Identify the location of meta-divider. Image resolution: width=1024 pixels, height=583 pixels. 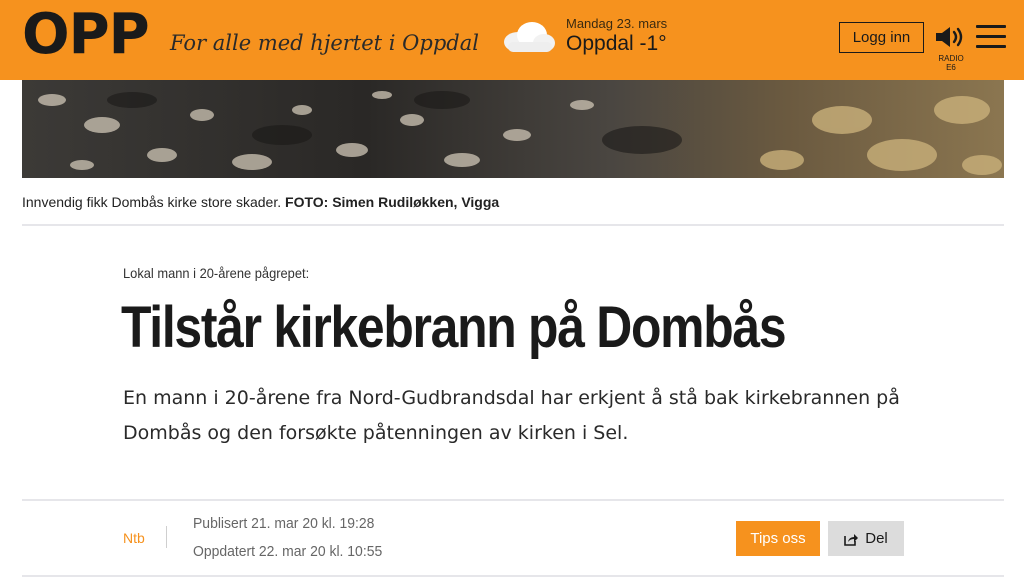
(166, 537).